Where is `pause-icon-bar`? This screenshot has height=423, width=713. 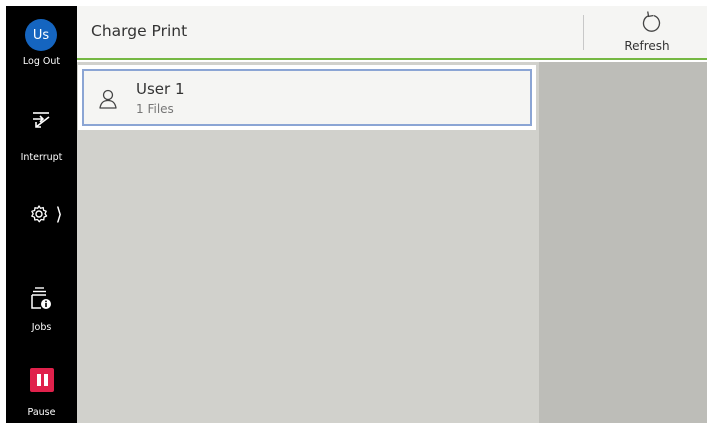 pause-icon-bar is located at coordinates (45, 380).